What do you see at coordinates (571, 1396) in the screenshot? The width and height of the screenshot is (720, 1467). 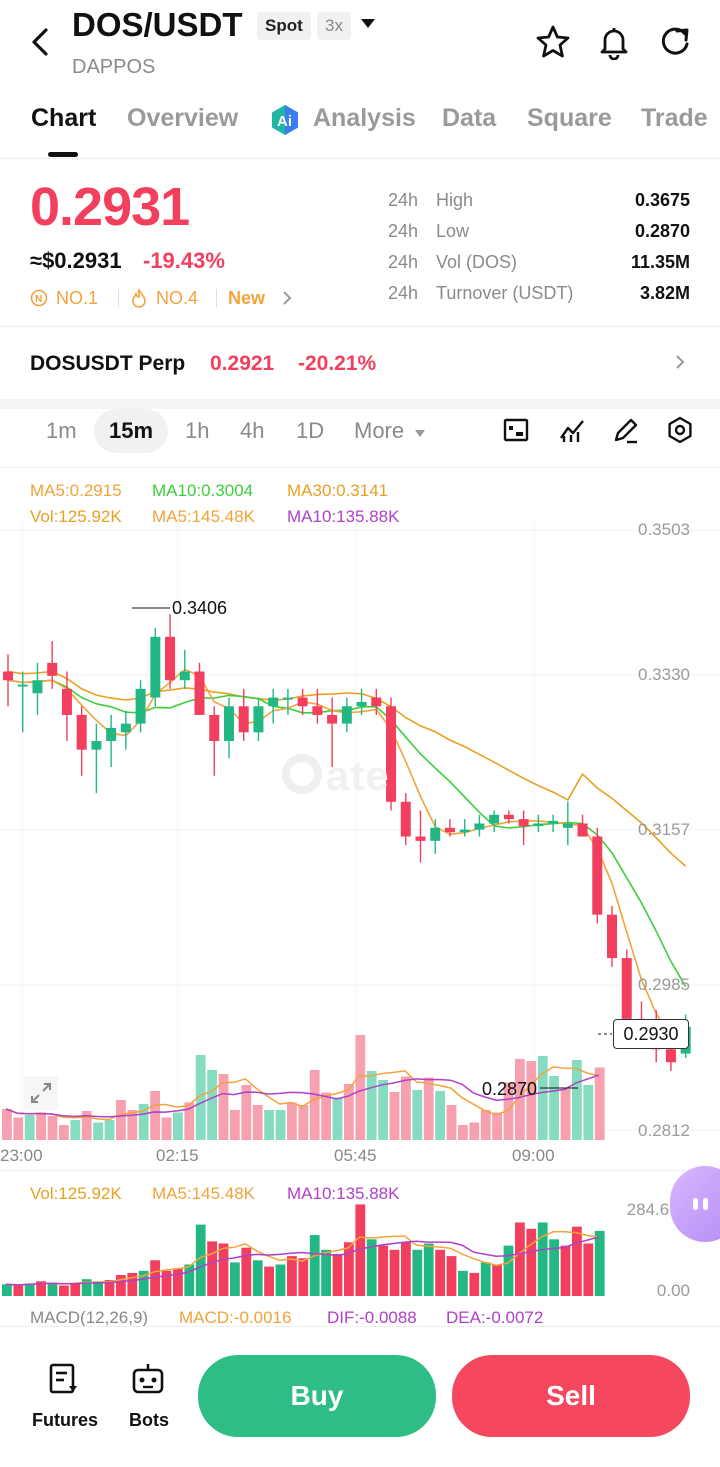 I see `sell-button: Sell` at bounding box center [571, 1396].